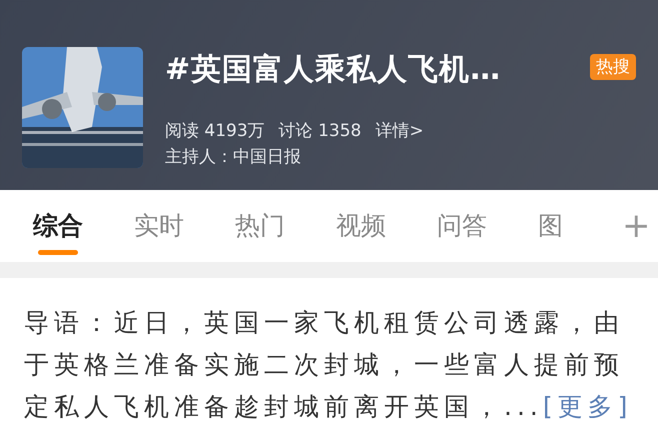 This screenshot has width=658, height=442. I want to click on stat-text: 阅读 4193万, so click(215, 131).